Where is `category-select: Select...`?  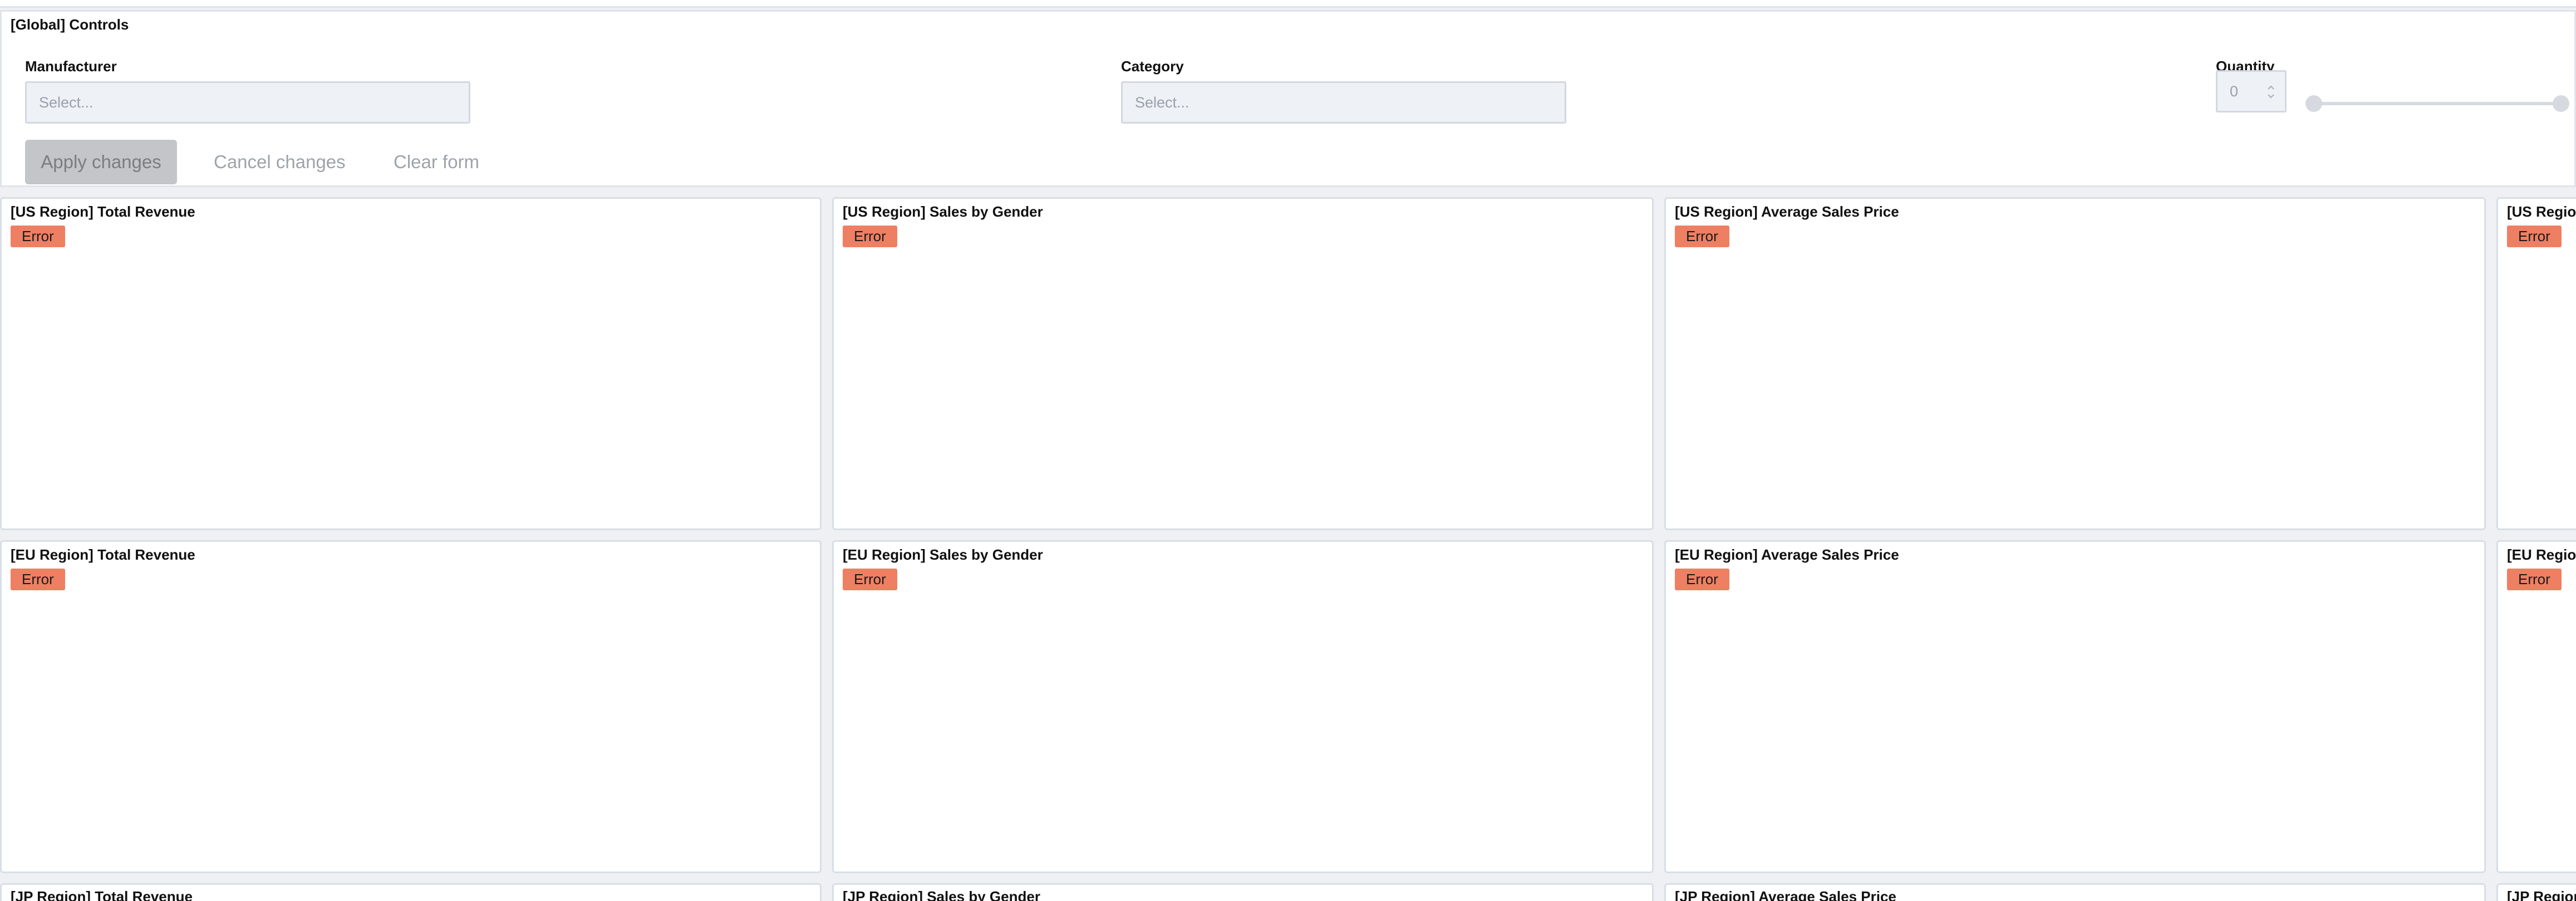 category-select: Select... is located at coordinates (1343, 102).